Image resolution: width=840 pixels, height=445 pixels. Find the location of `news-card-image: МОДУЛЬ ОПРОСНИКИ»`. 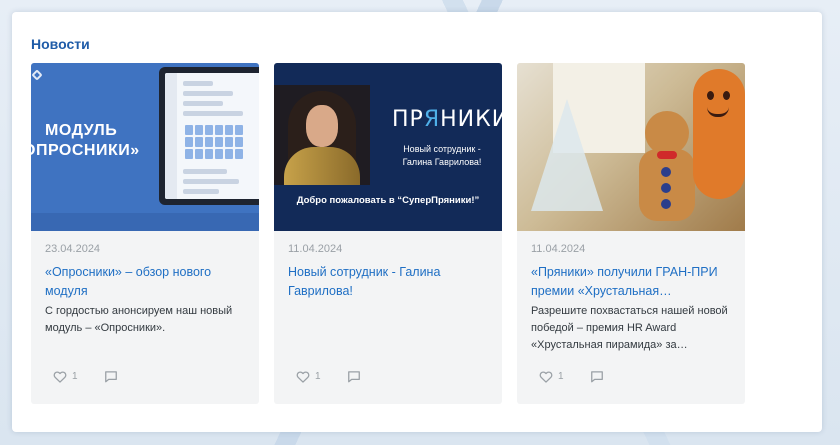

news-card-image: МОДУЛЬ ОПРОСНИКИ» is located at coordinates (145, 147).